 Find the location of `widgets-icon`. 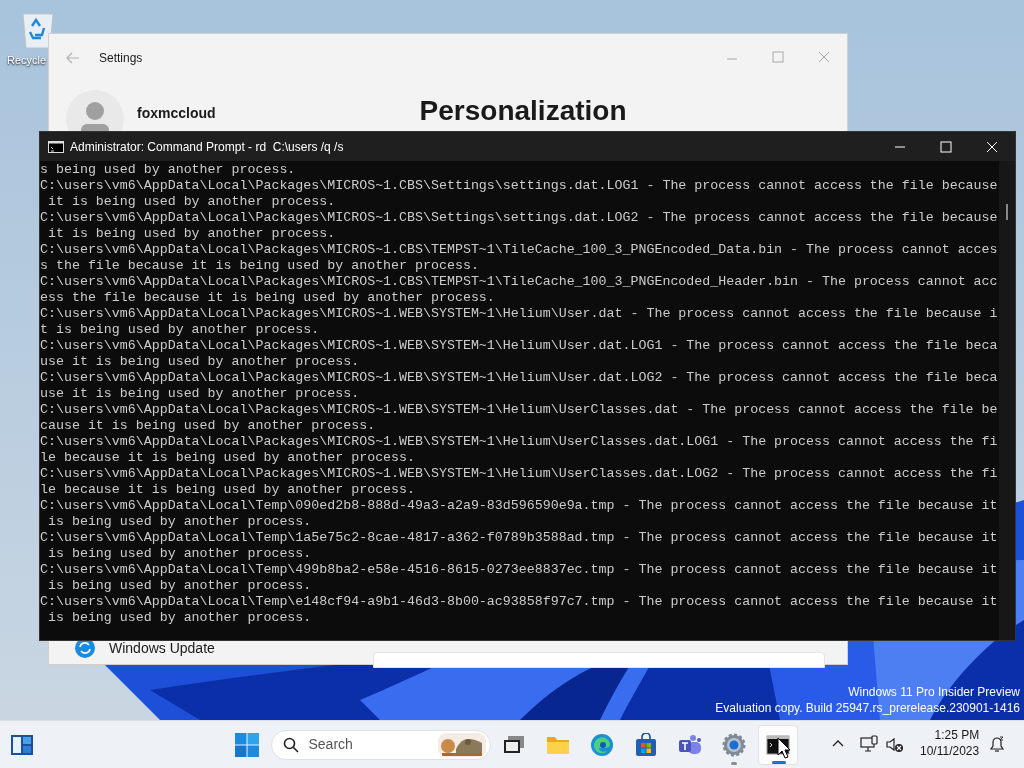

widgets-icon is located at coordinates (22, 745).